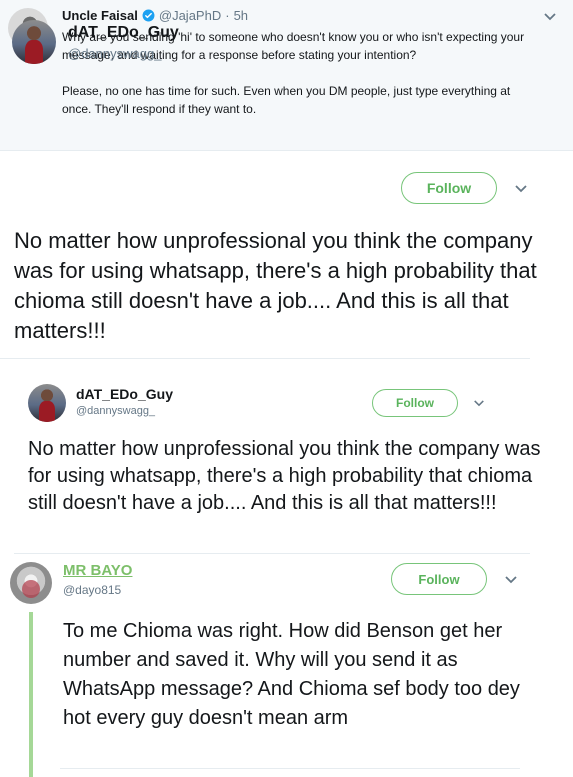  What do you see at coordinates (148, 15) in the screenshot?
I see `verified-icon` at bounding box center [148, 15].